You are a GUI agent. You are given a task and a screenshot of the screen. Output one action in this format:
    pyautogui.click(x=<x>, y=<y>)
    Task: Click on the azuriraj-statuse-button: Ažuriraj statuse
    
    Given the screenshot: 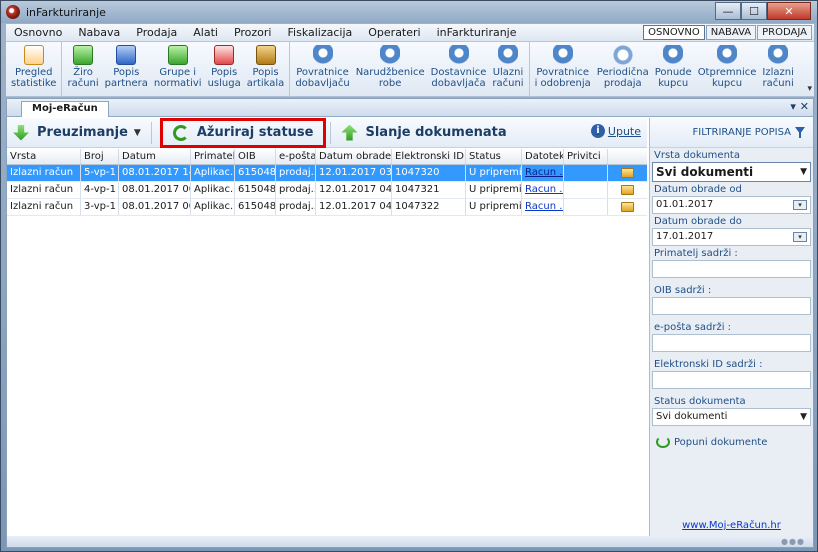 What is the action you would take?
    pyautogui.click(x=243, y=132)
    